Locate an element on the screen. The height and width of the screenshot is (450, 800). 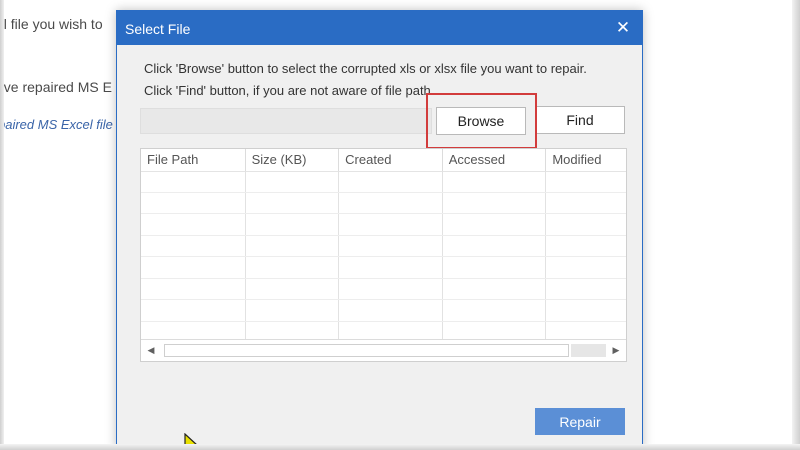
file-path-field is located at coordinates (286, 121).